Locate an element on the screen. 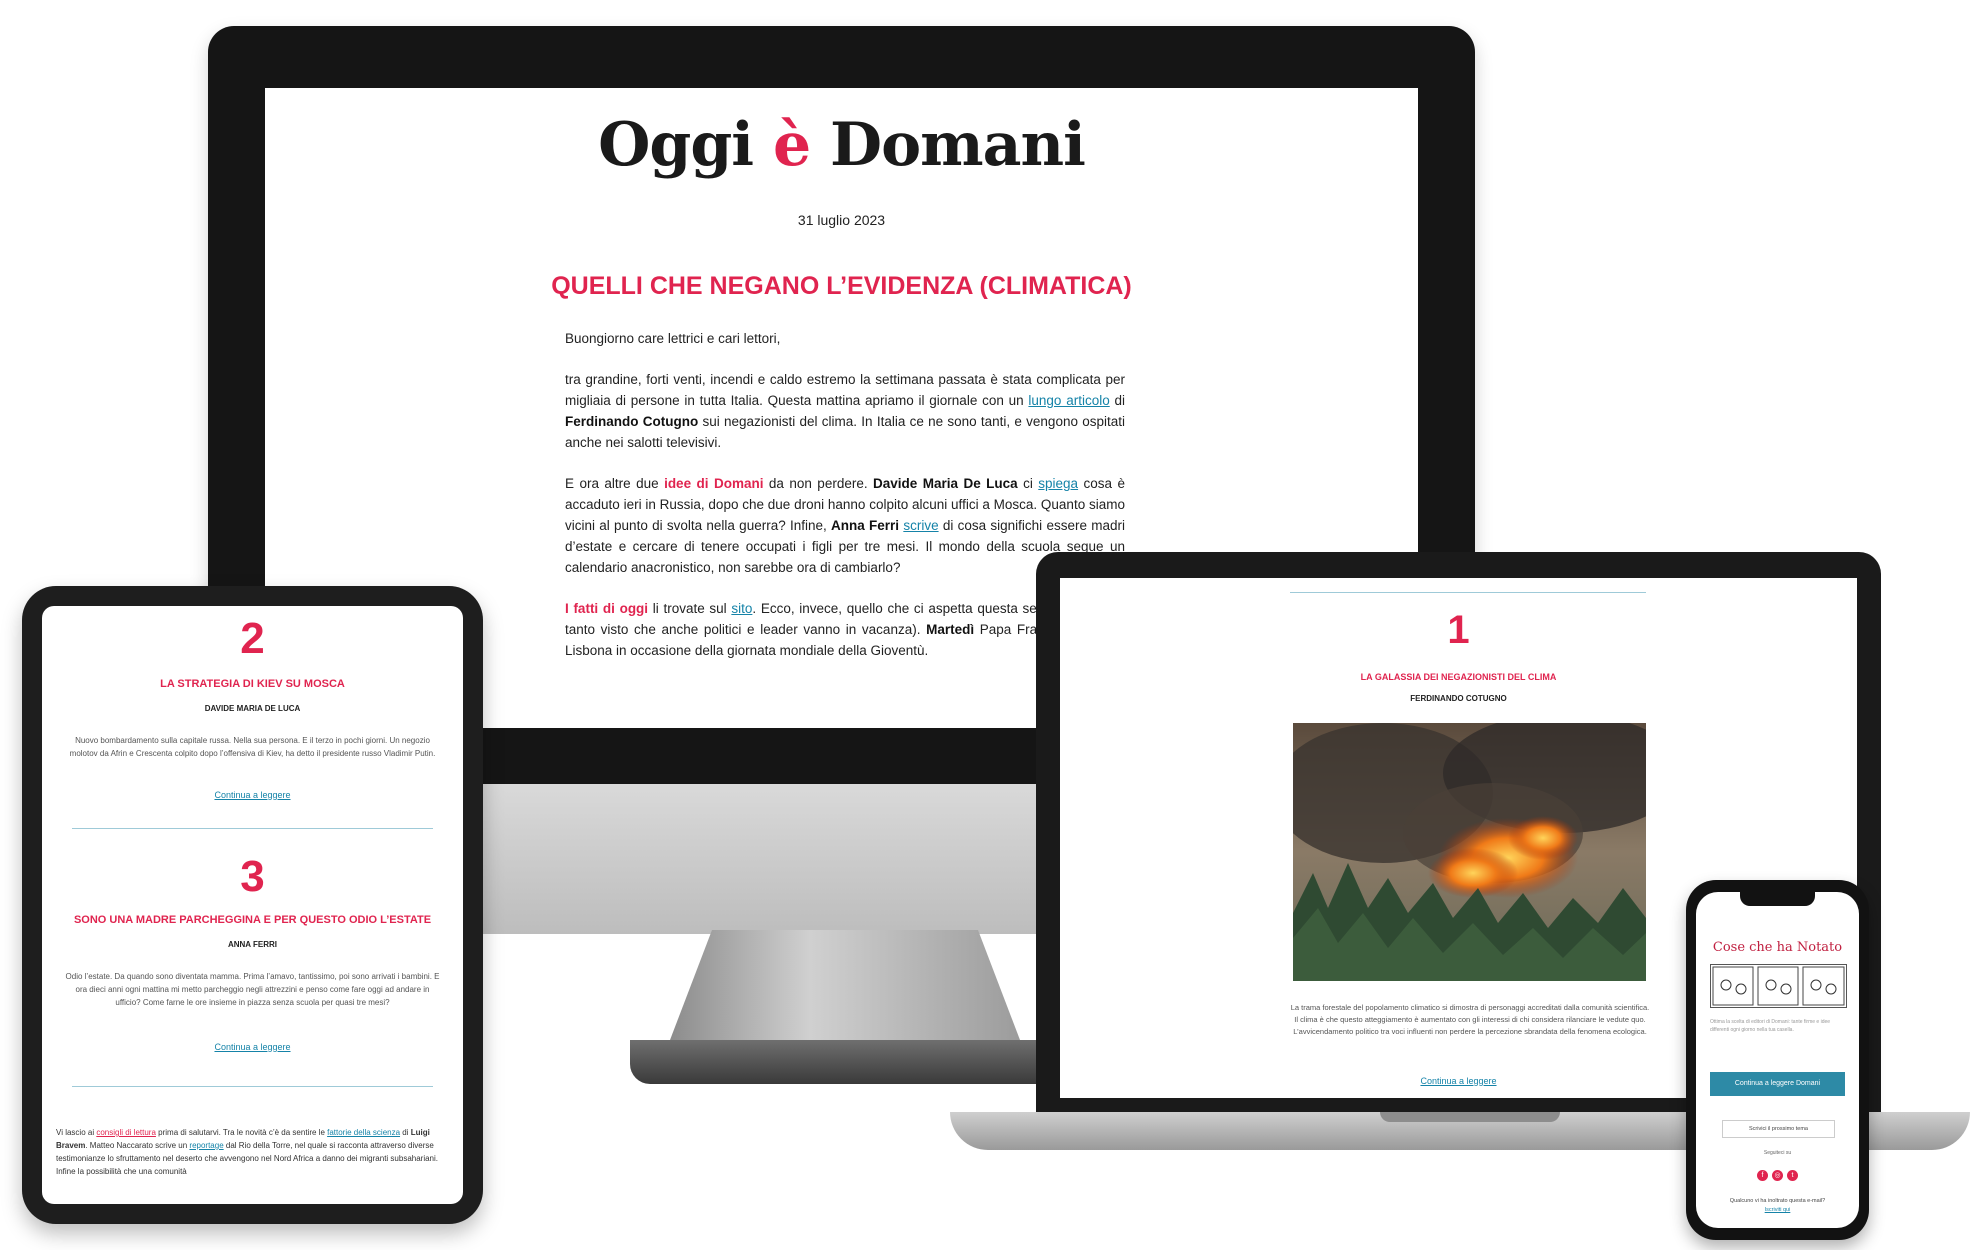  item-number-1: 1 is located at coordinates (1458, 630).